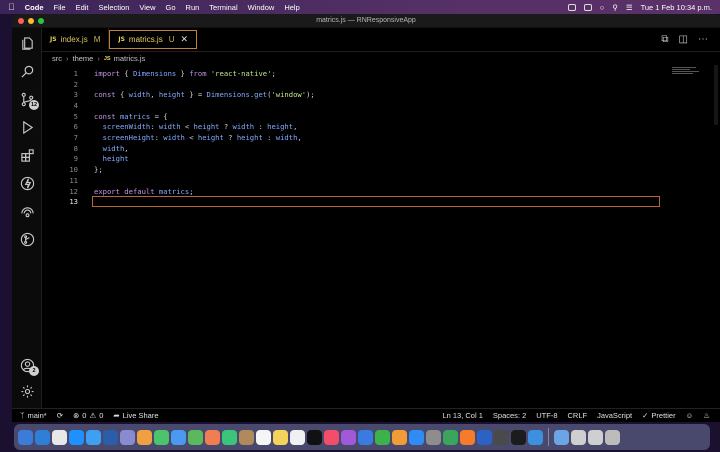 The image size is (720, 452). I want to click on calendar-icon, so click(263, 437).